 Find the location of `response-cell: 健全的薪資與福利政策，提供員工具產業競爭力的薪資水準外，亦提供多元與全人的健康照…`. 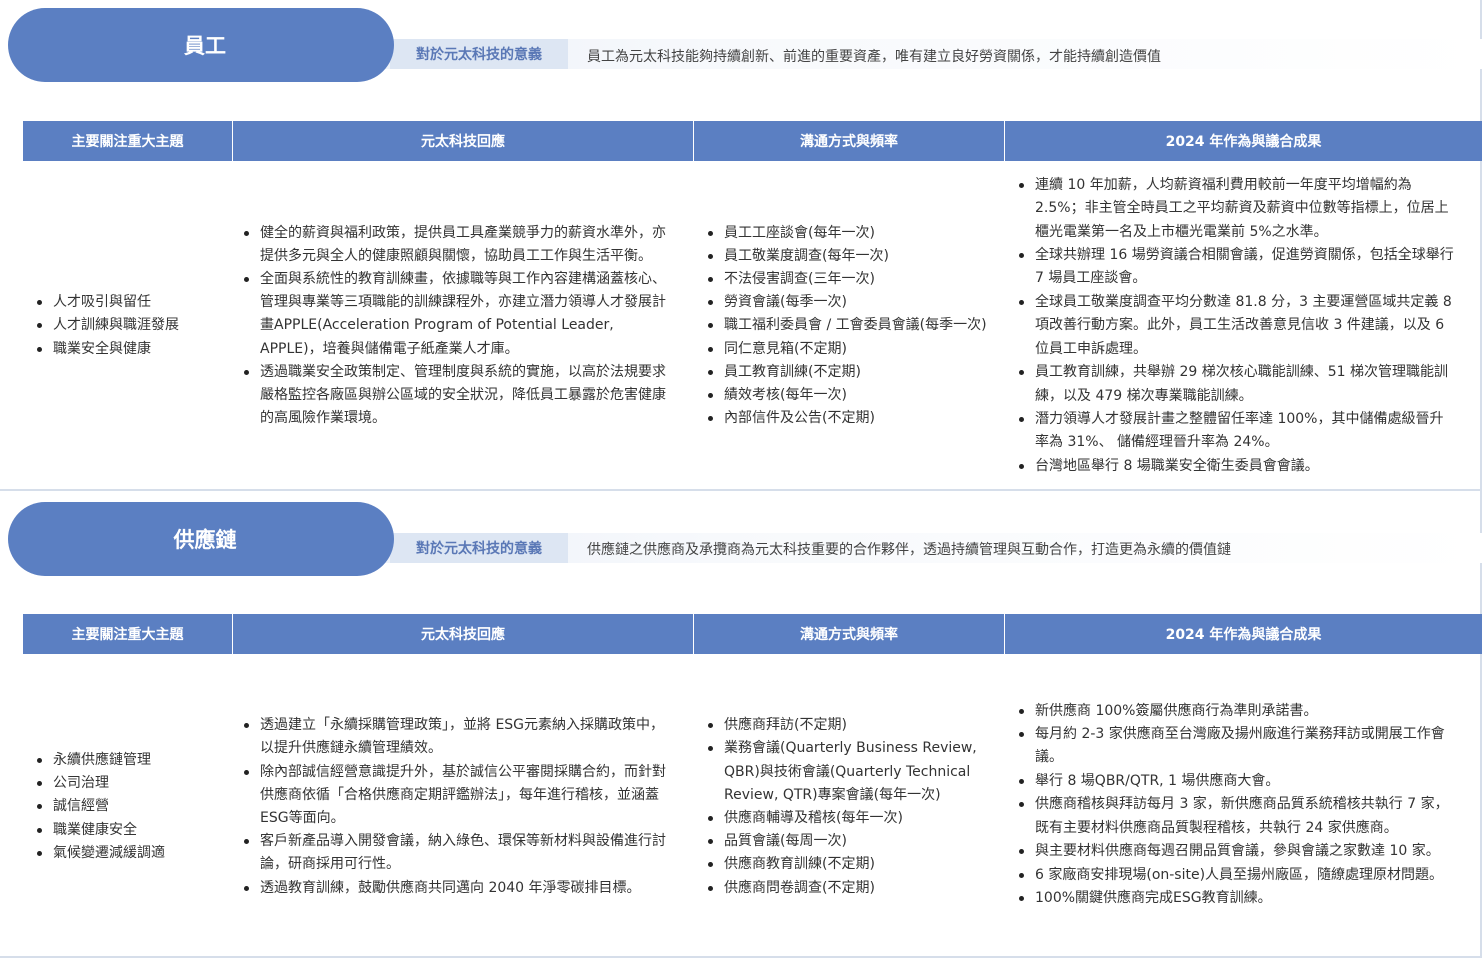

response-cell: 健全的薪資與福利政策，提供員工具產業競爭力的薪資水準外，亦提供多元與全人的健康照… is located at coordinates (455, 326).